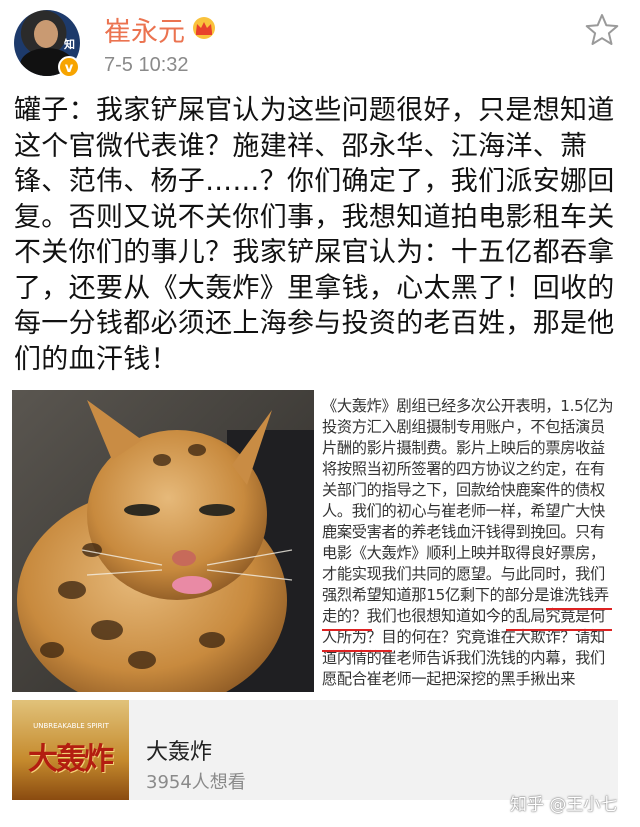  Describe the element at coordinates (146, 65) in the screenshot. I see `post-timestamp: 7-5 10:32` at that location.